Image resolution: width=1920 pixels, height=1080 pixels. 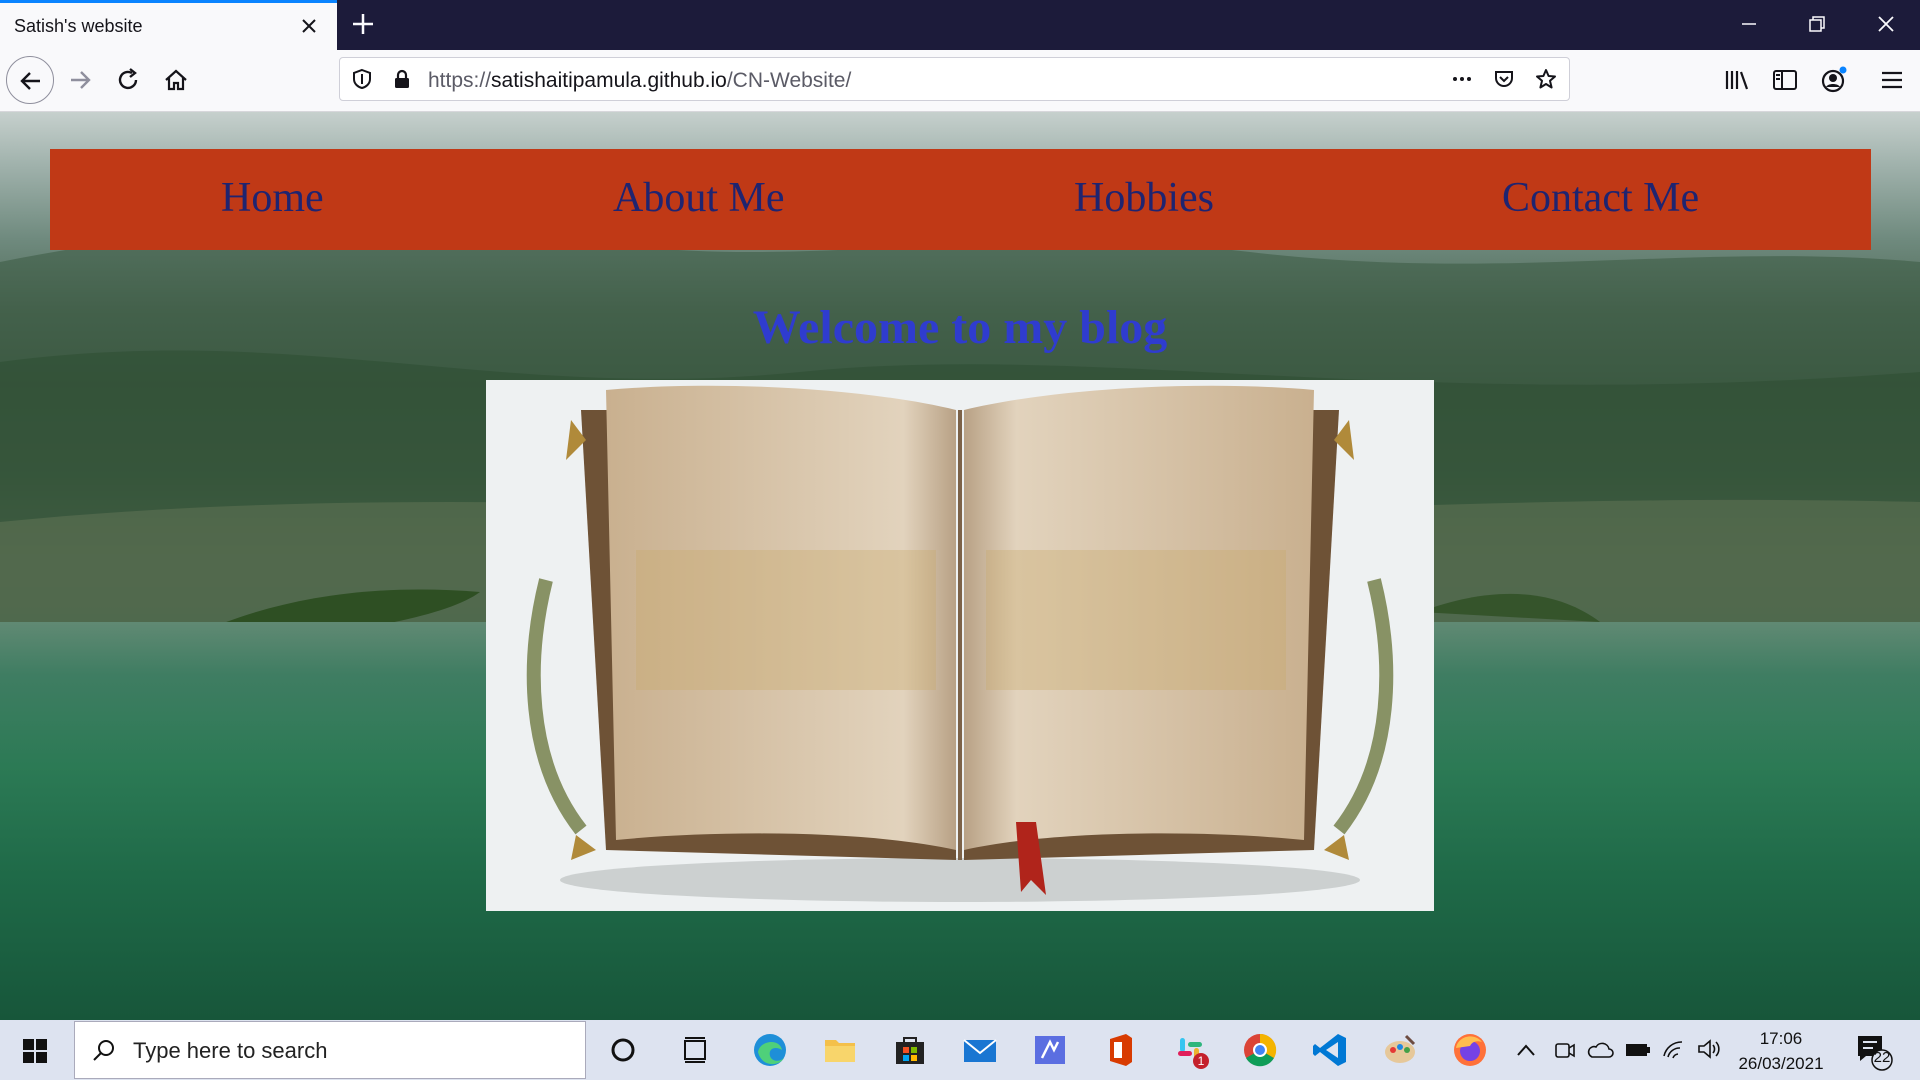 I want to click on back-arrow-icon, so click(x=30, y=81).